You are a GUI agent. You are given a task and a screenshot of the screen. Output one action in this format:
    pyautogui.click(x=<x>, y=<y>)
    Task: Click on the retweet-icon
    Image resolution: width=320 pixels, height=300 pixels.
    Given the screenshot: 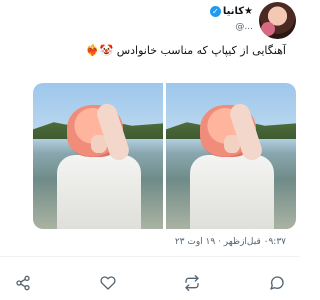 What is the action you would take?
    pyautogui.click(x=192, y=283)
    